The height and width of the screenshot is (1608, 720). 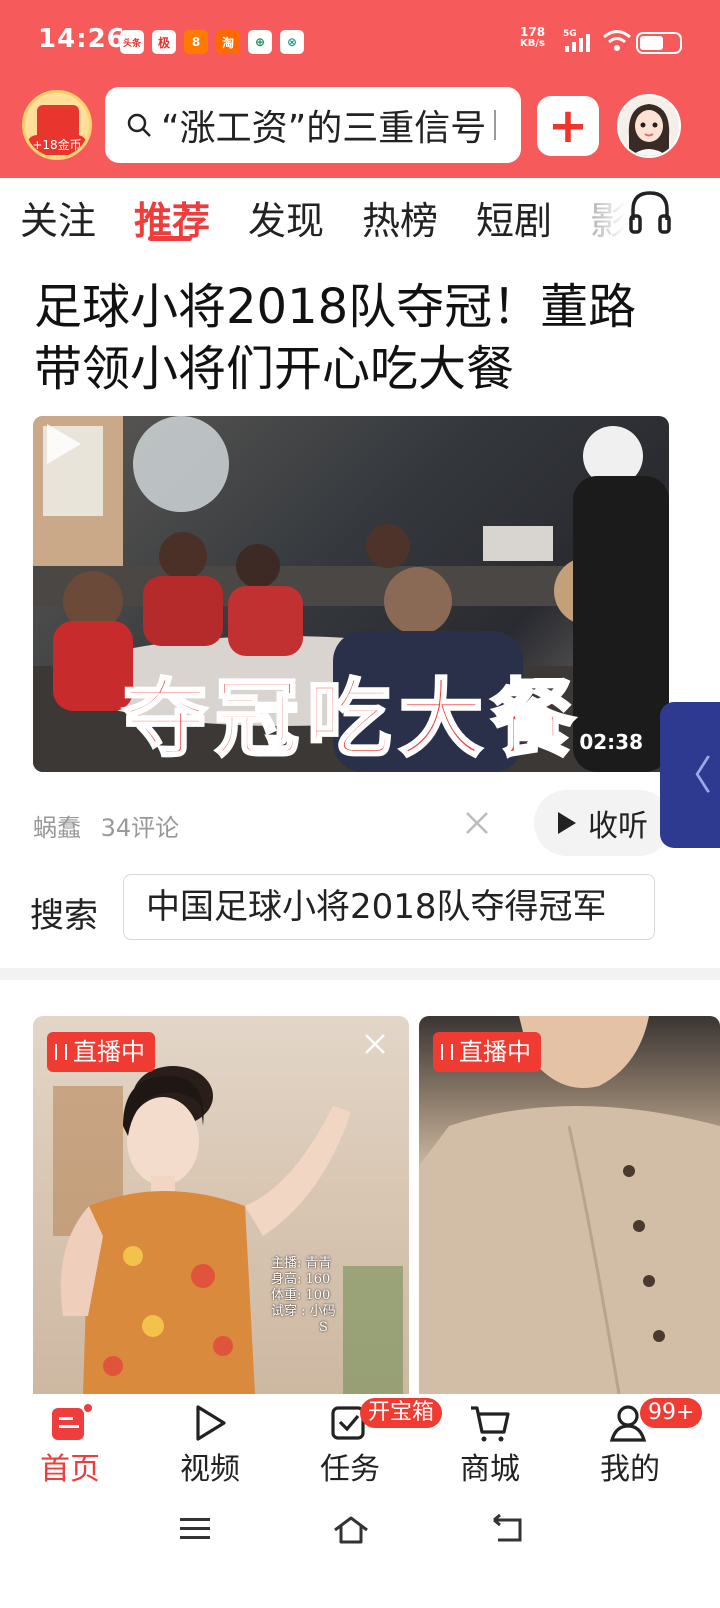 I want to click on live-card: 直播中 主播: 青青 身高: 160 体重: 100 试穿 : 小码 S, so click(x=221, y=1205).